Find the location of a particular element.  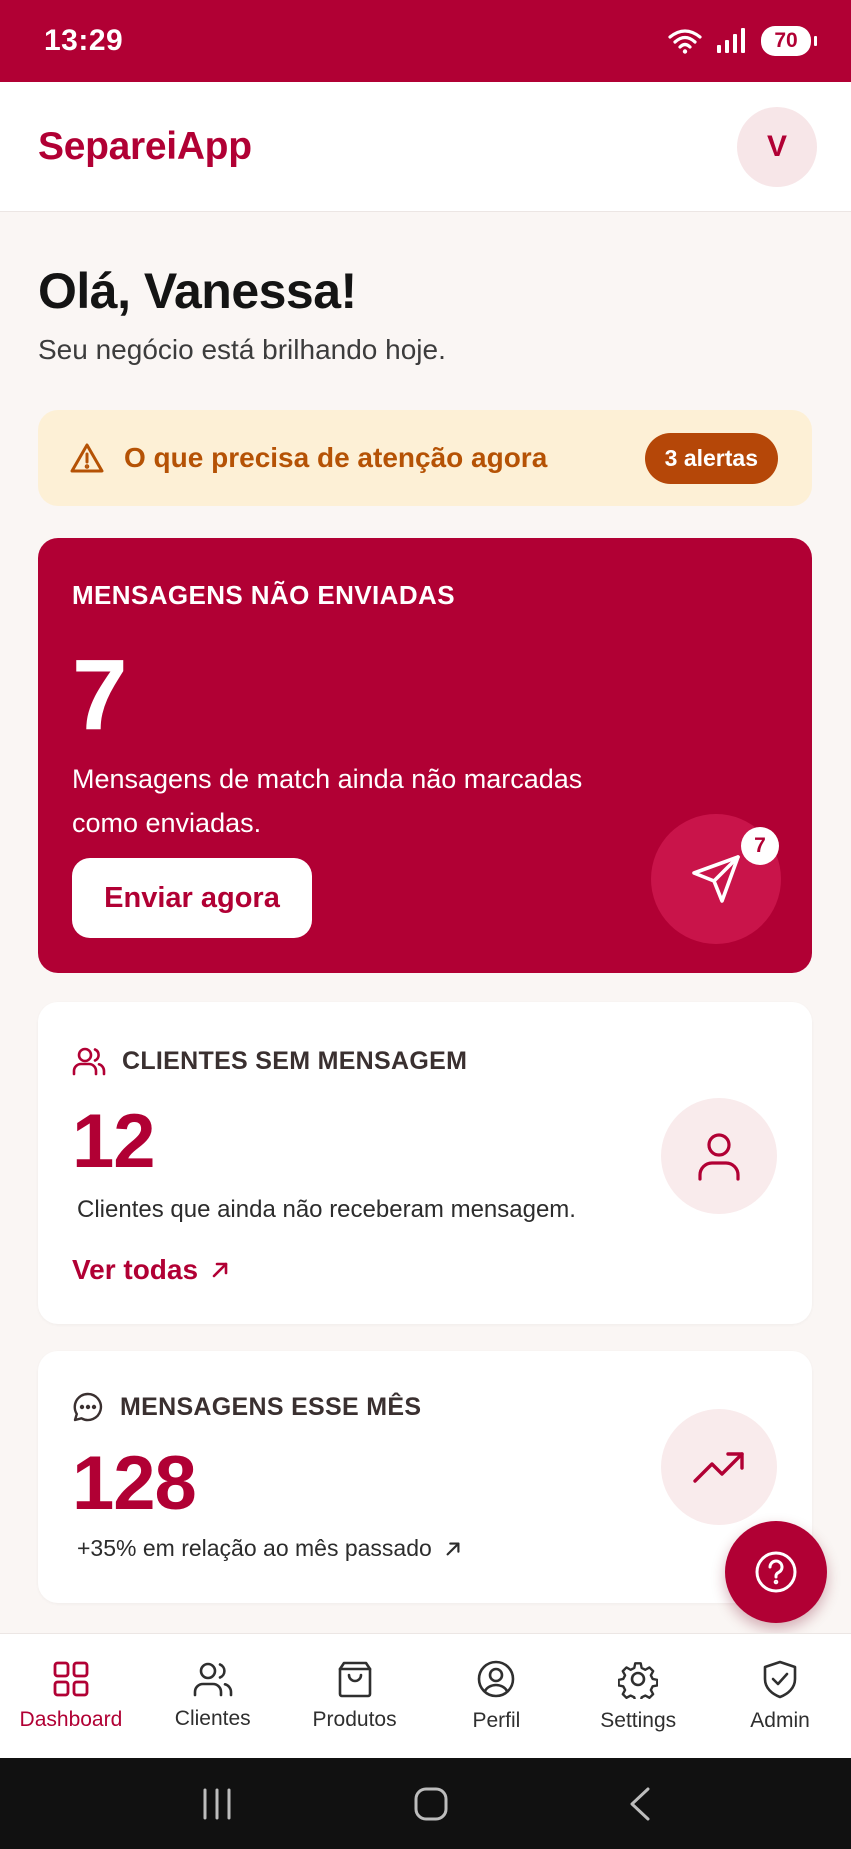

status-time: 13:29 is located at coordinates (84, 40).